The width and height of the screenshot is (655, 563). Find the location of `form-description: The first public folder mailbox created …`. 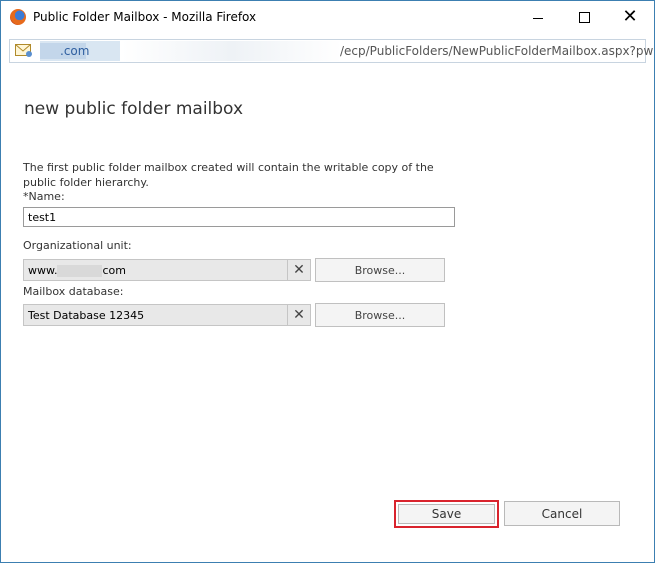

form-description: The first public folder mailbox created … is located at coordinates (228, 175).